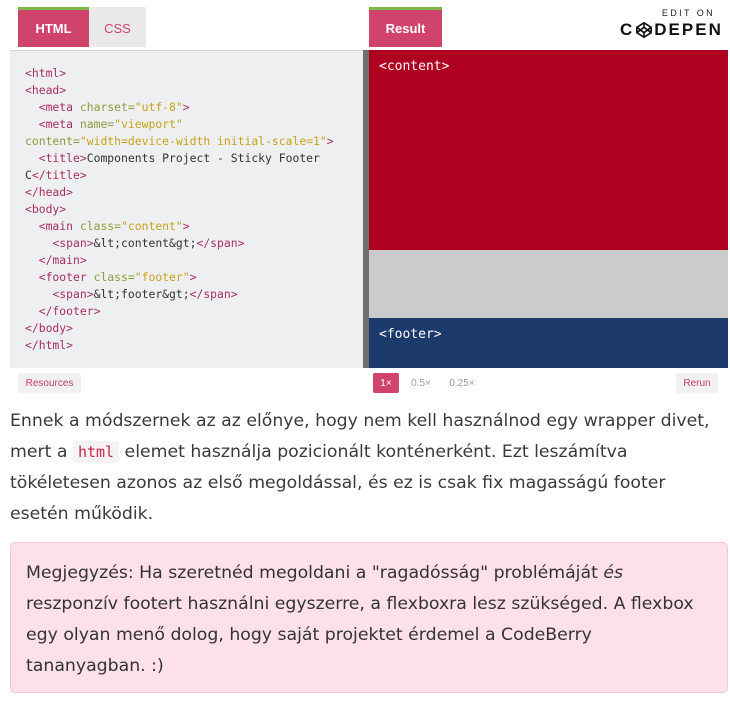 The width and height of the screenshot is (730, 701). I want to click on code-line: </html>, so click(190, 345).